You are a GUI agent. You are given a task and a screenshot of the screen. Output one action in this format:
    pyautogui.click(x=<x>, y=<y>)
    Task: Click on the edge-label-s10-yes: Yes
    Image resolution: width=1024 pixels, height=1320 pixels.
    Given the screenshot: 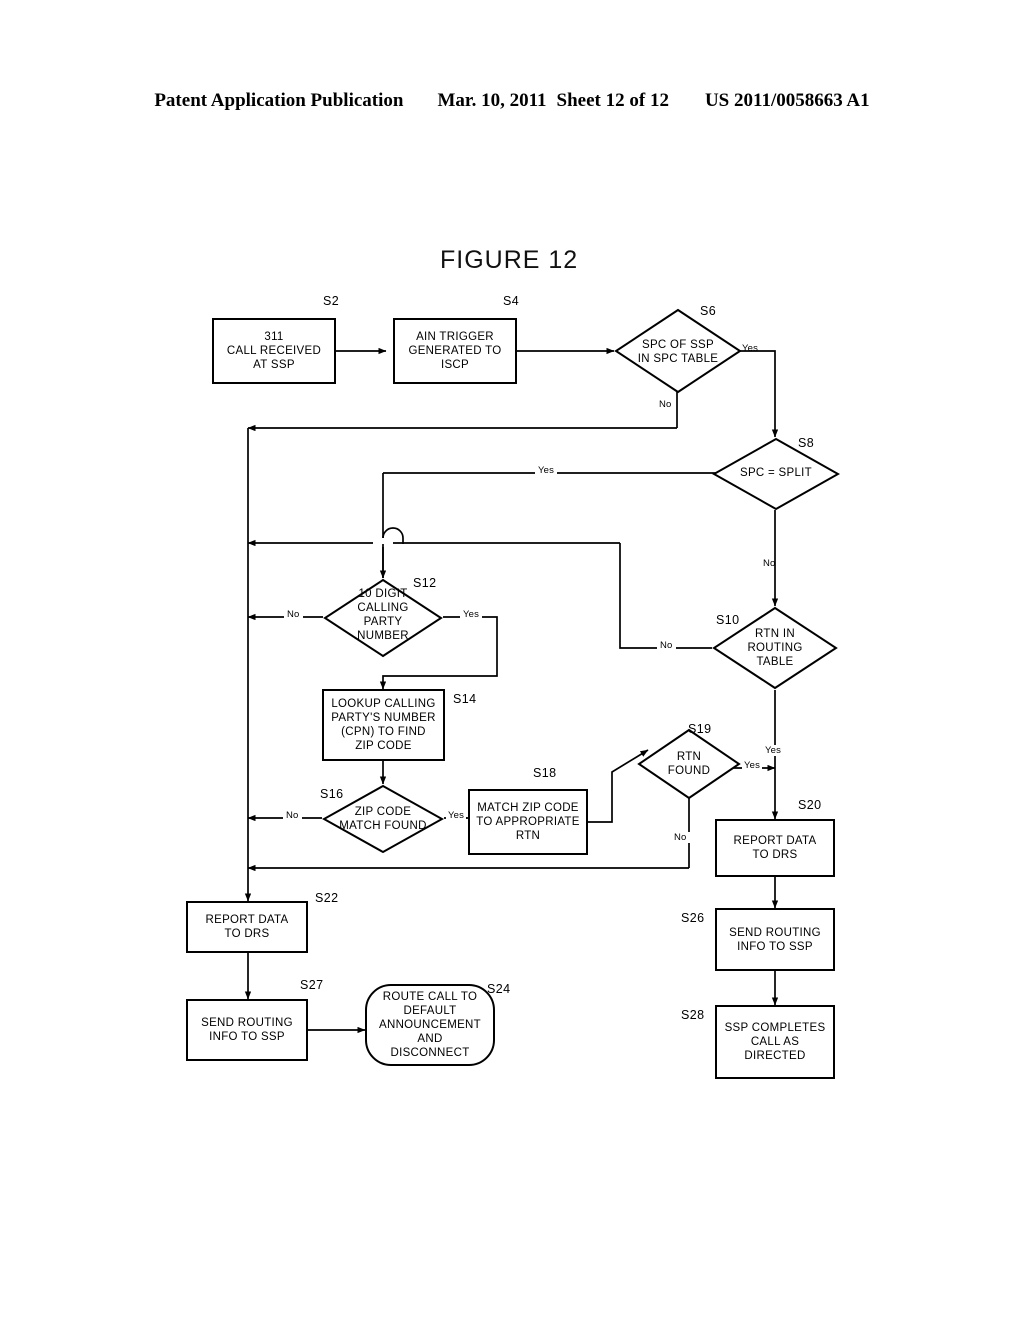 What is the action you would take?
    pyautogui.click(x=773, y=750)
    